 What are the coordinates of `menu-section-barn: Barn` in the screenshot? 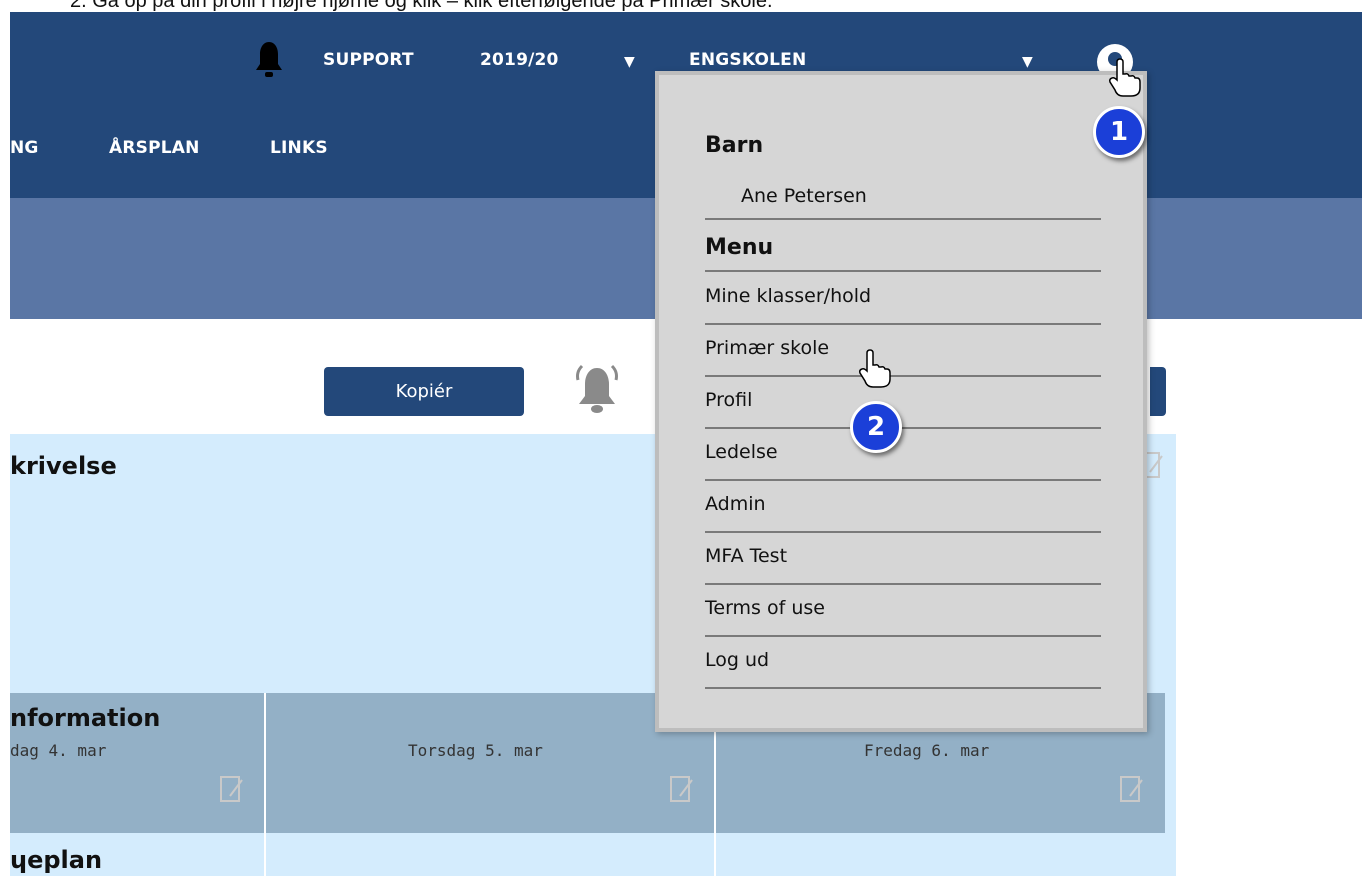 It's located at (734, 145).